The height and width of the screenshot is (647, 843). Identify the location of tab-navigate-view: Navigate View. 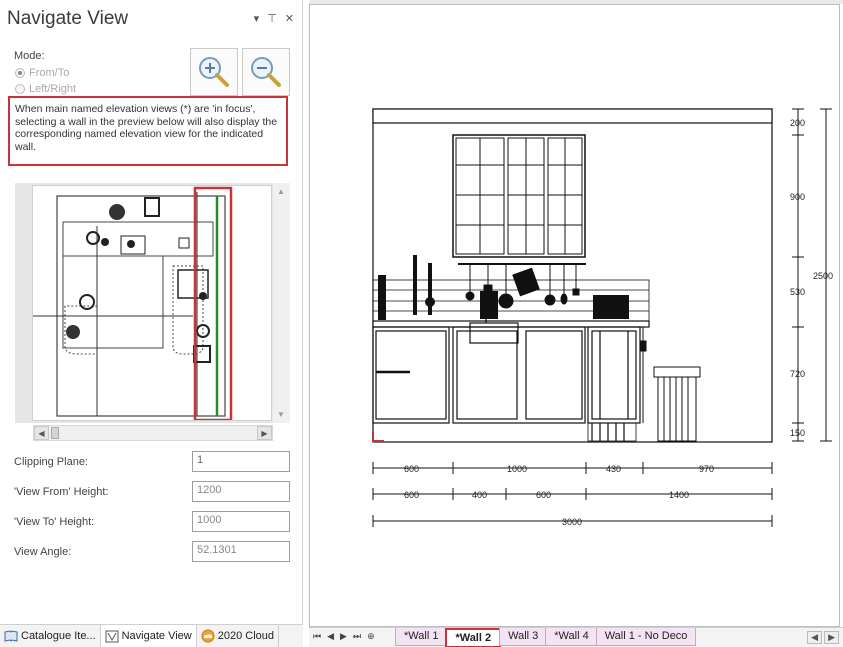
(148, 636).